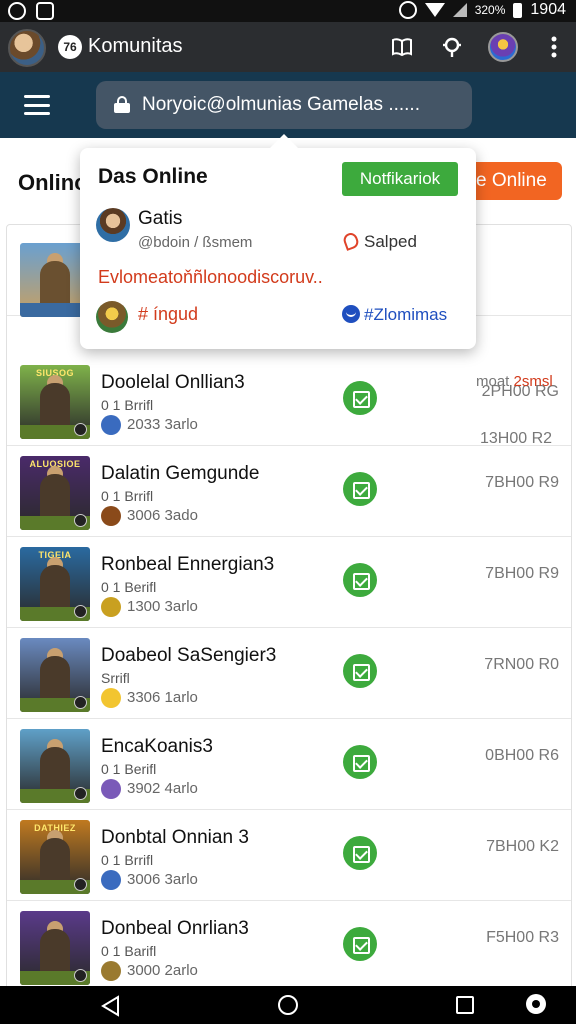 This screenshot has width=576, height=1024. Describe the element at coordinates (379, 241) in the screenshot. I see `popup-status: Salped` at that location.